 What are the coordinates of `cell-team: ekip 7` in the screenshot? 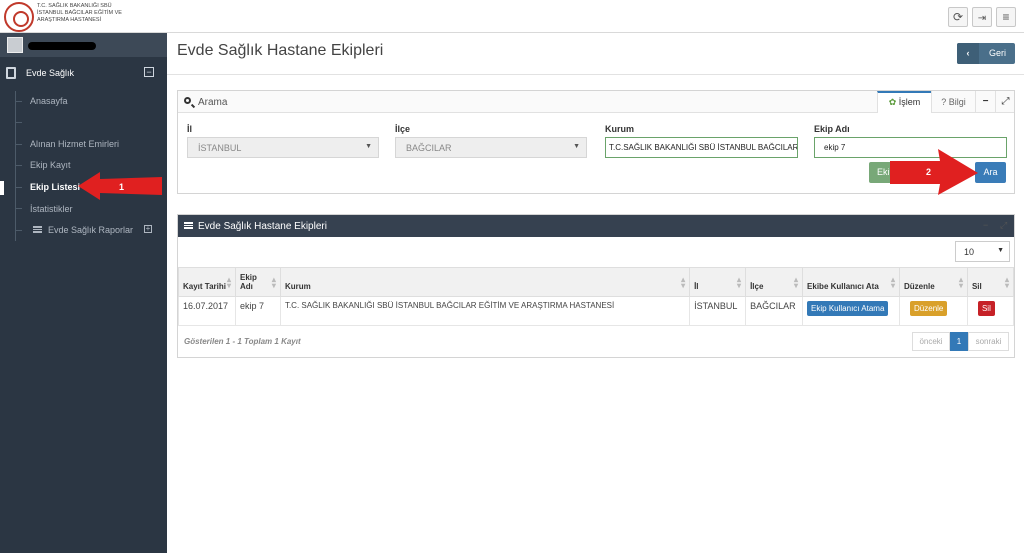 It's located at (257, 311).